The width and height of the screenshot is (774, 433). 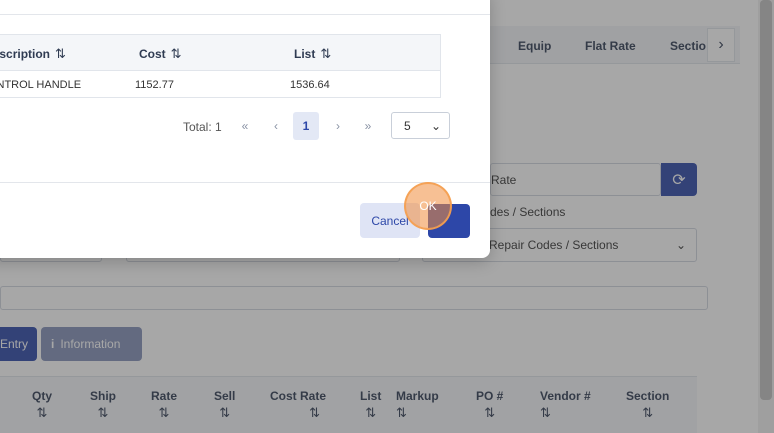 What do you see at coordinates (312, 54) in the screenshot?
I see `column-list: List ⇅` at bounding box center [312, 54].